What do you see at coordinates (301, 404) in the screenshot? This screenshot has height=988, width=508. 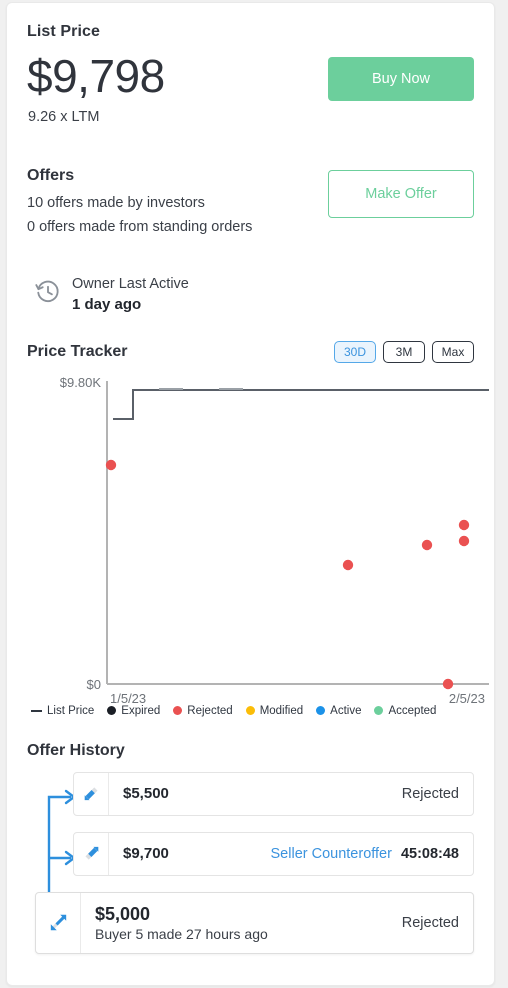 I see `chart-list-price-line` at bounding box center [301, 404].